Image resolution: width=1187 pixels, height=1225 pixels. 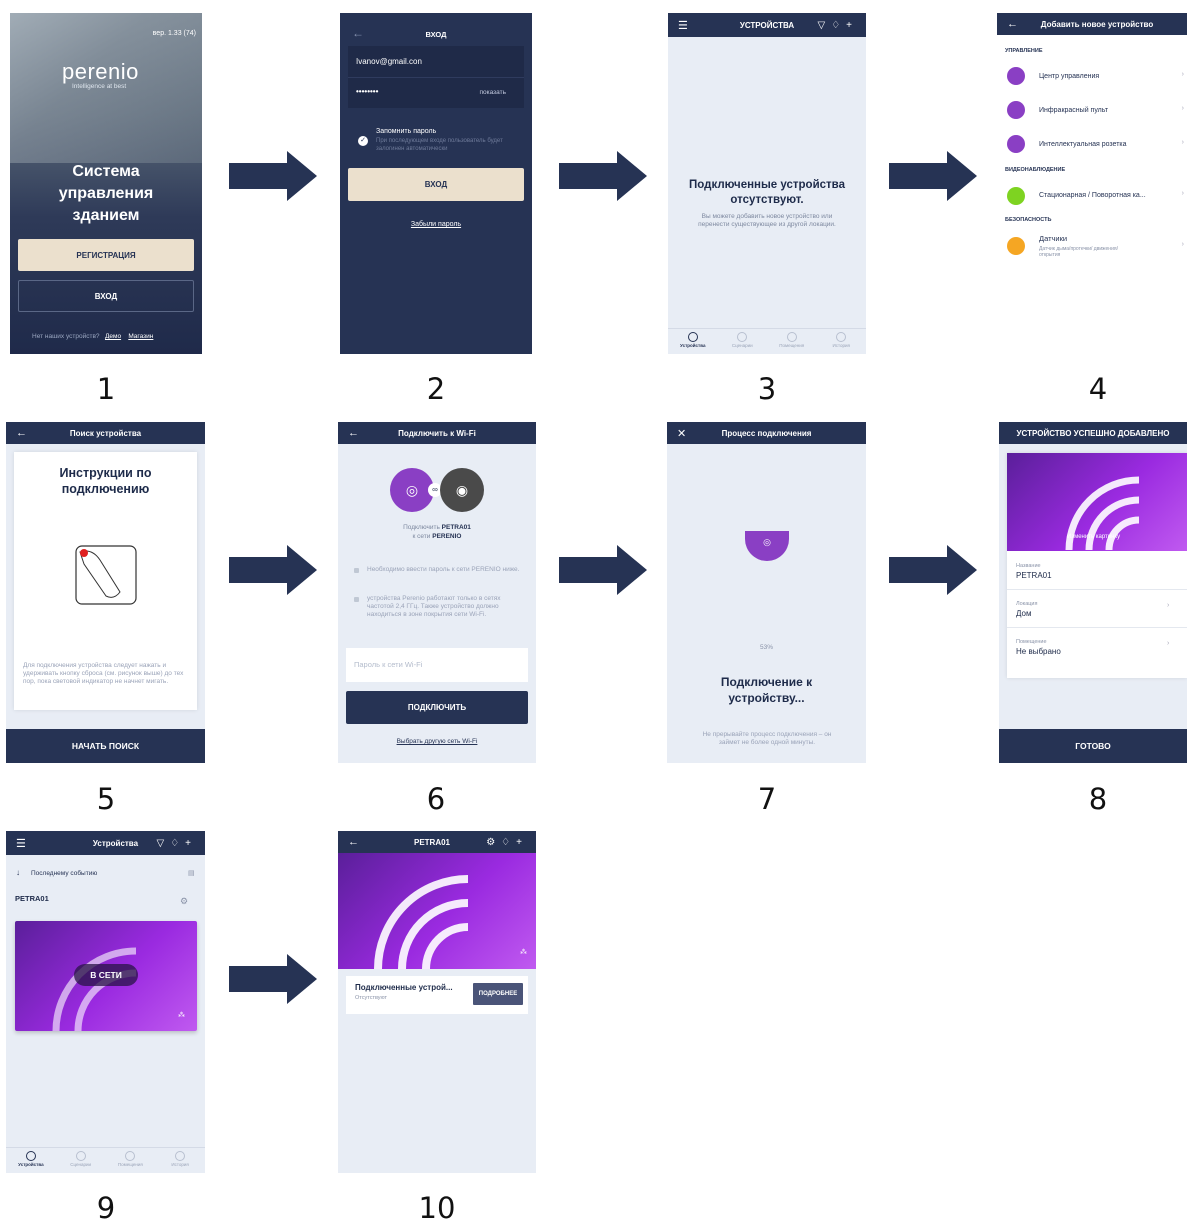 What do you see at coordinates (1098, 799) in the screenshot?
I see `step-number: 8` at bounding box center [1098, 799].